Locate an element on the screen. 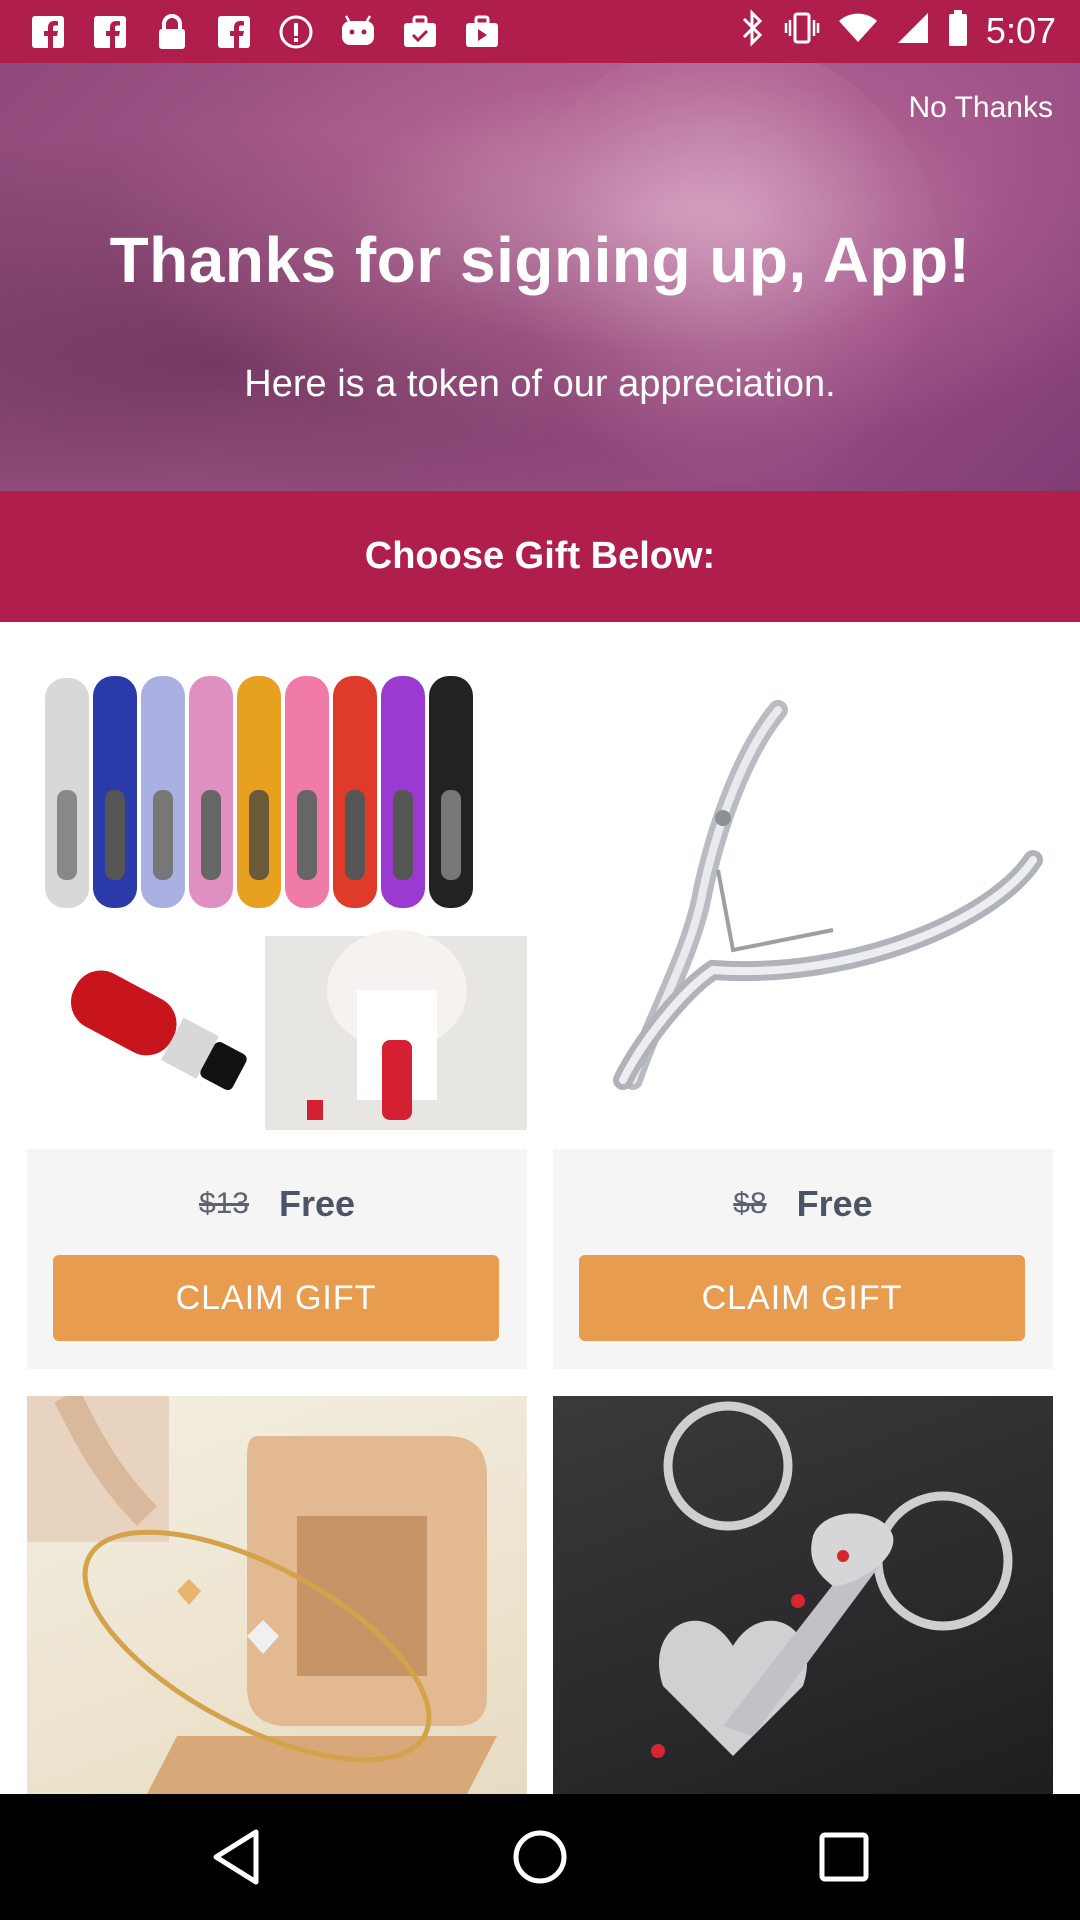 The width and height of the screenshot is (1080, 1920). battery-icon is located at coordinates (958, 30).